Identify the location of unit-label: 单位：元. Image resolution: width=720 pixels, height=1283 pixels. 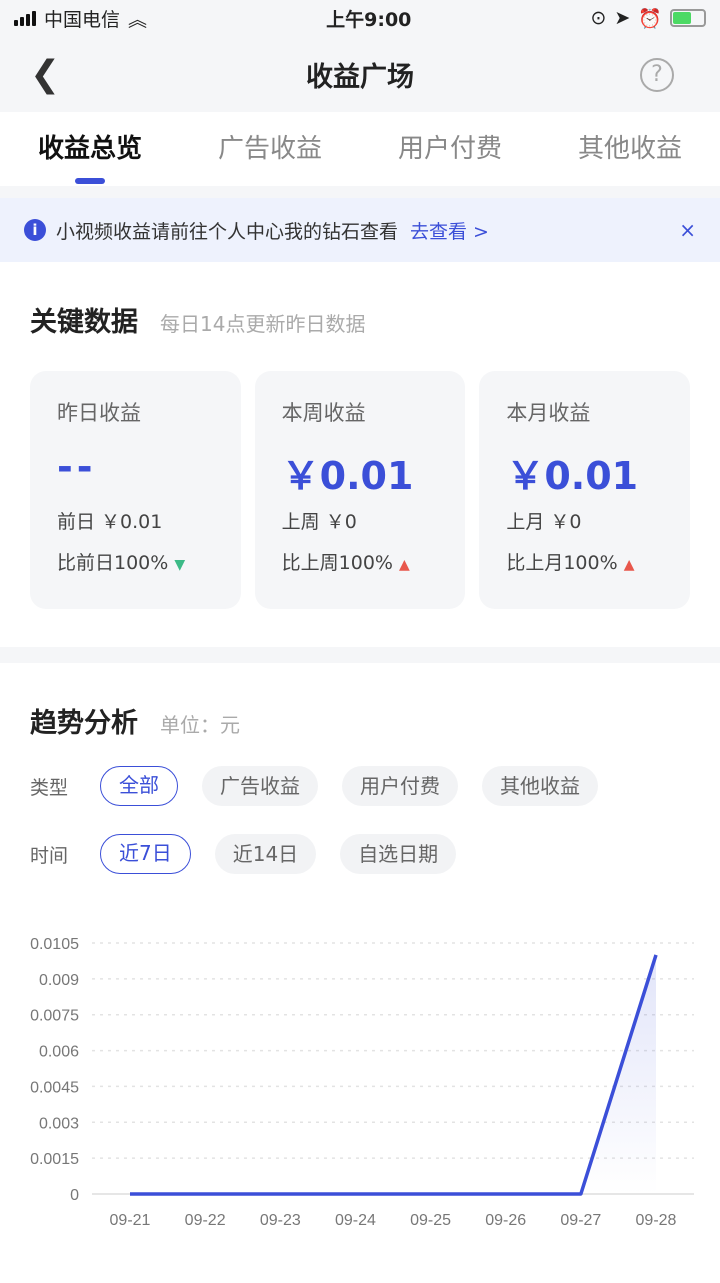
(200, 725).